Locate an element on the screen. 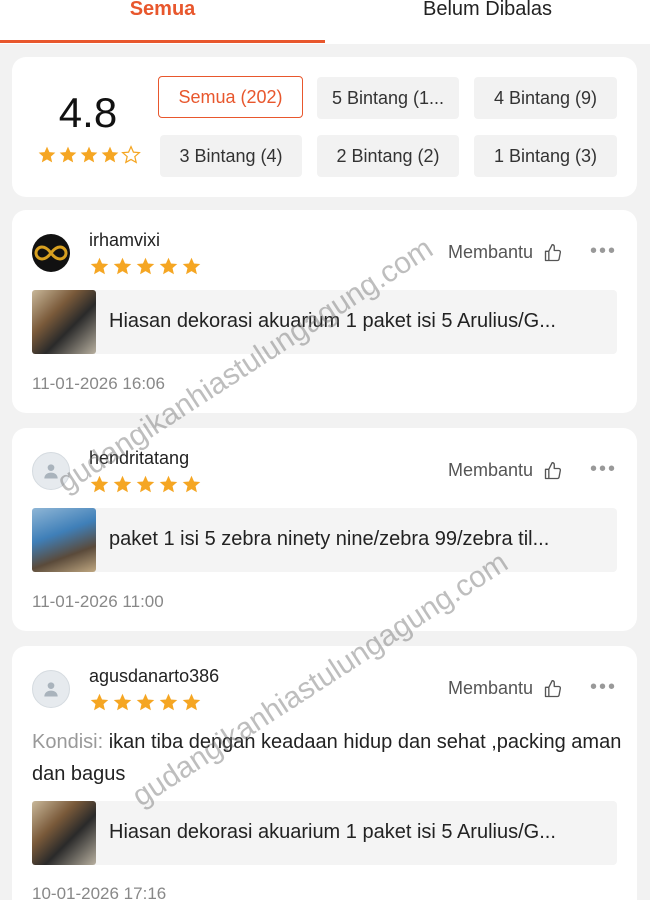 This screenshot has width=650, height=900. review-date: 11-01-2026 16:06 is located at coordinates (98, 383).